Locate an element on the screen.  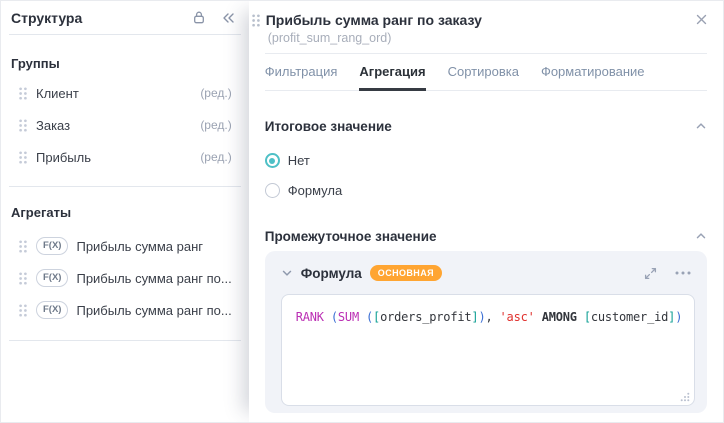
formula-title: Формула is located at coordinates (331, 273).